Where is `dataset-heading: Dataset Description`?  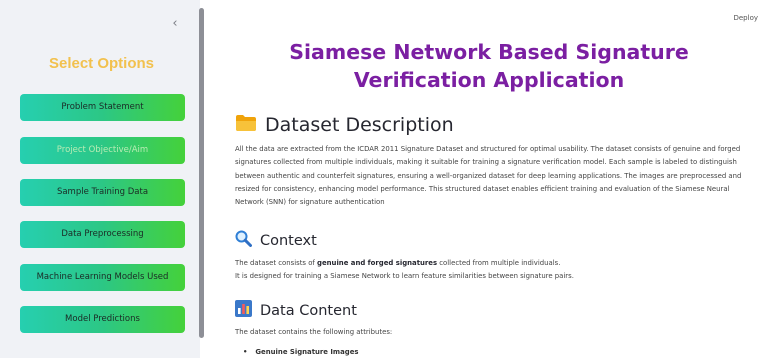 dataset-heading: Dataset Description is located at coordinates (344, 125).